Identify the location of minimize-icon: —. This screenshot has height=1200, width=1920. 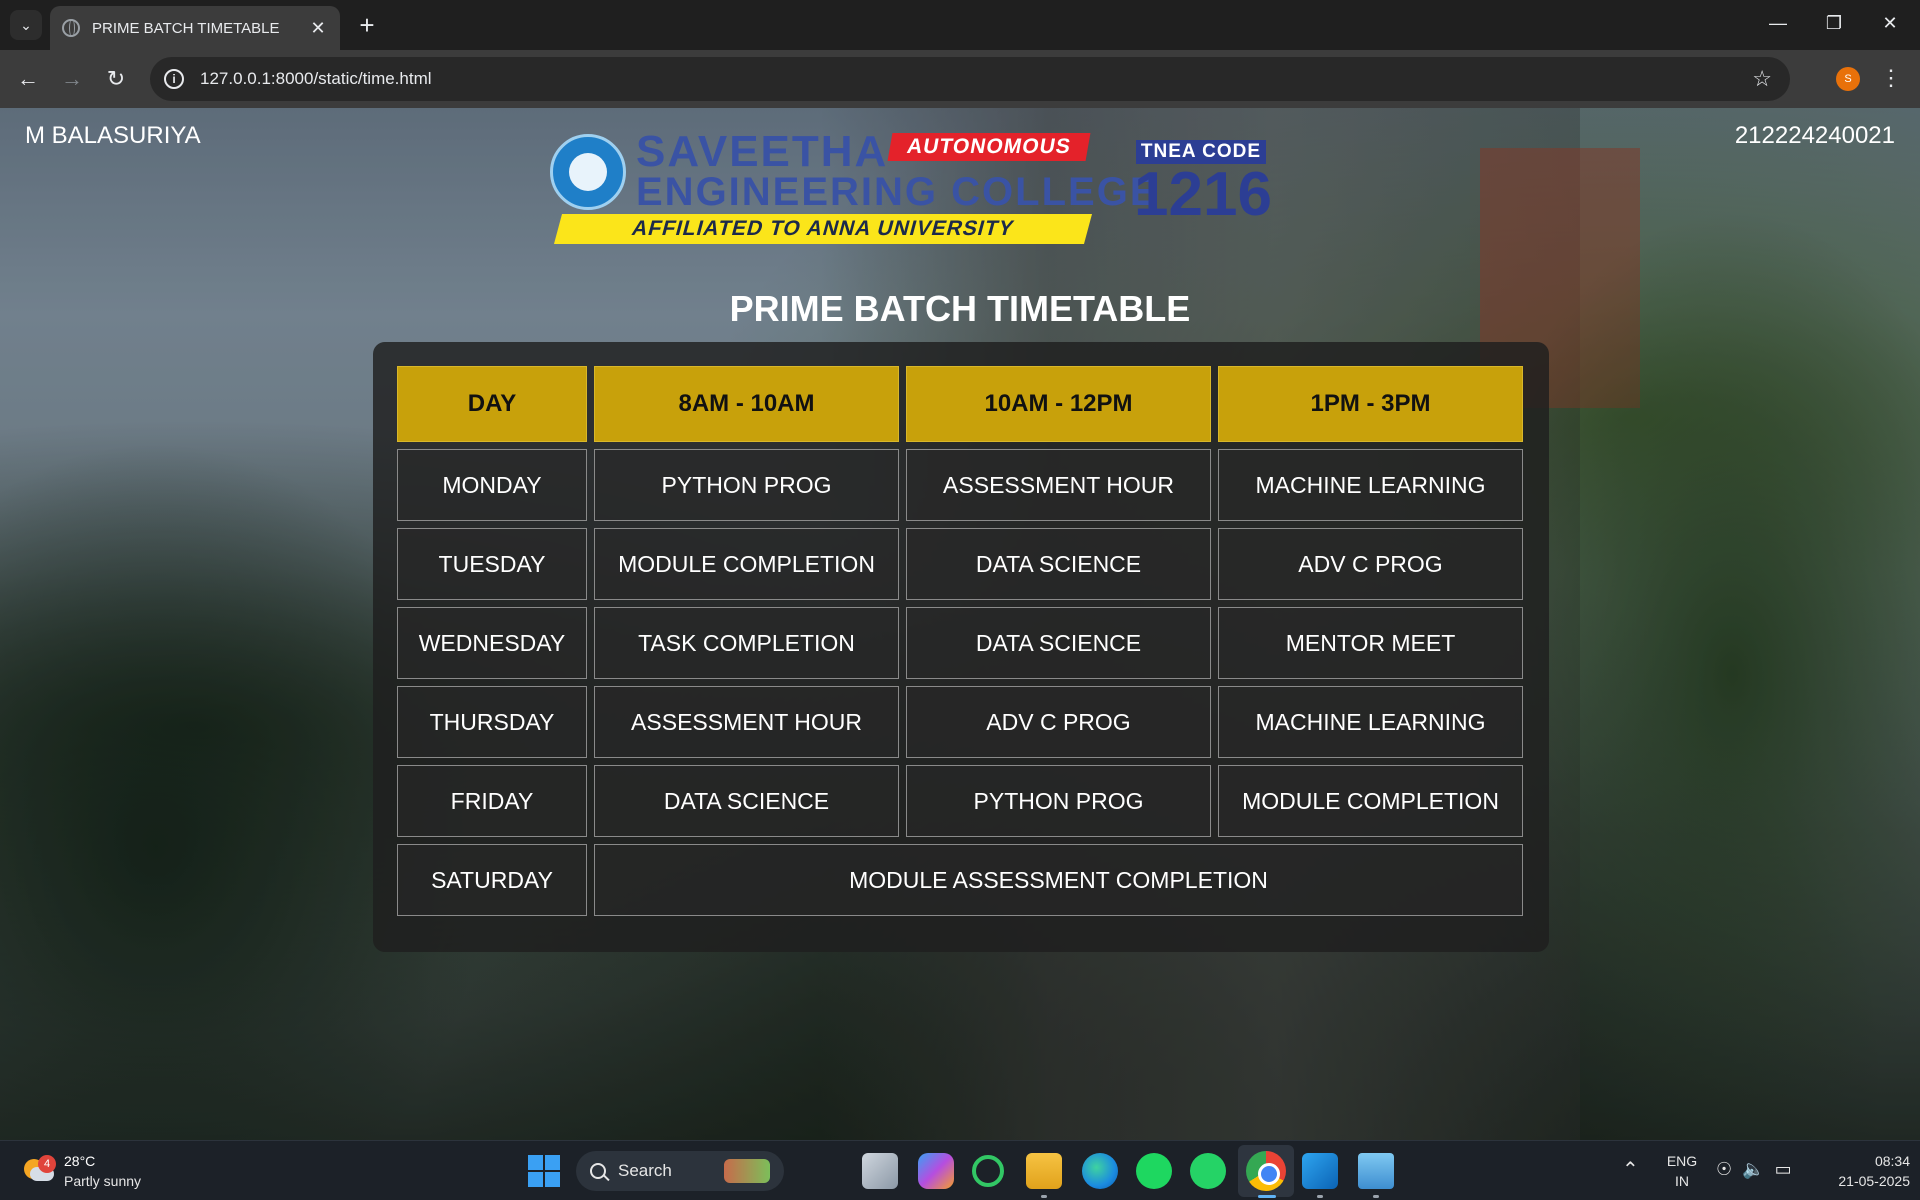
(1778, 23).